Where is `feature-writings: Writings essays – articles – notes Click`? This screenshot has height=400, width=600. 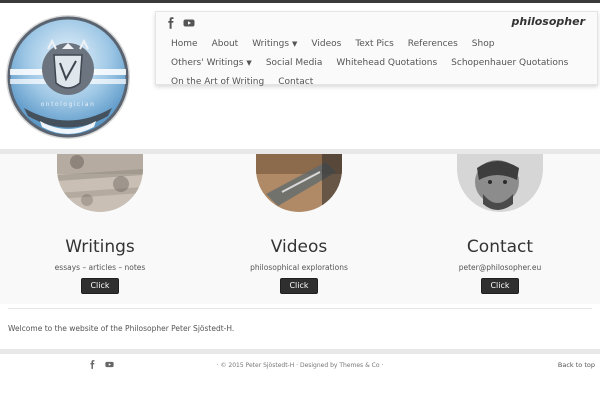
feature-writings: Writings essays – articles – notes Click is located at coordinates (100, 224).